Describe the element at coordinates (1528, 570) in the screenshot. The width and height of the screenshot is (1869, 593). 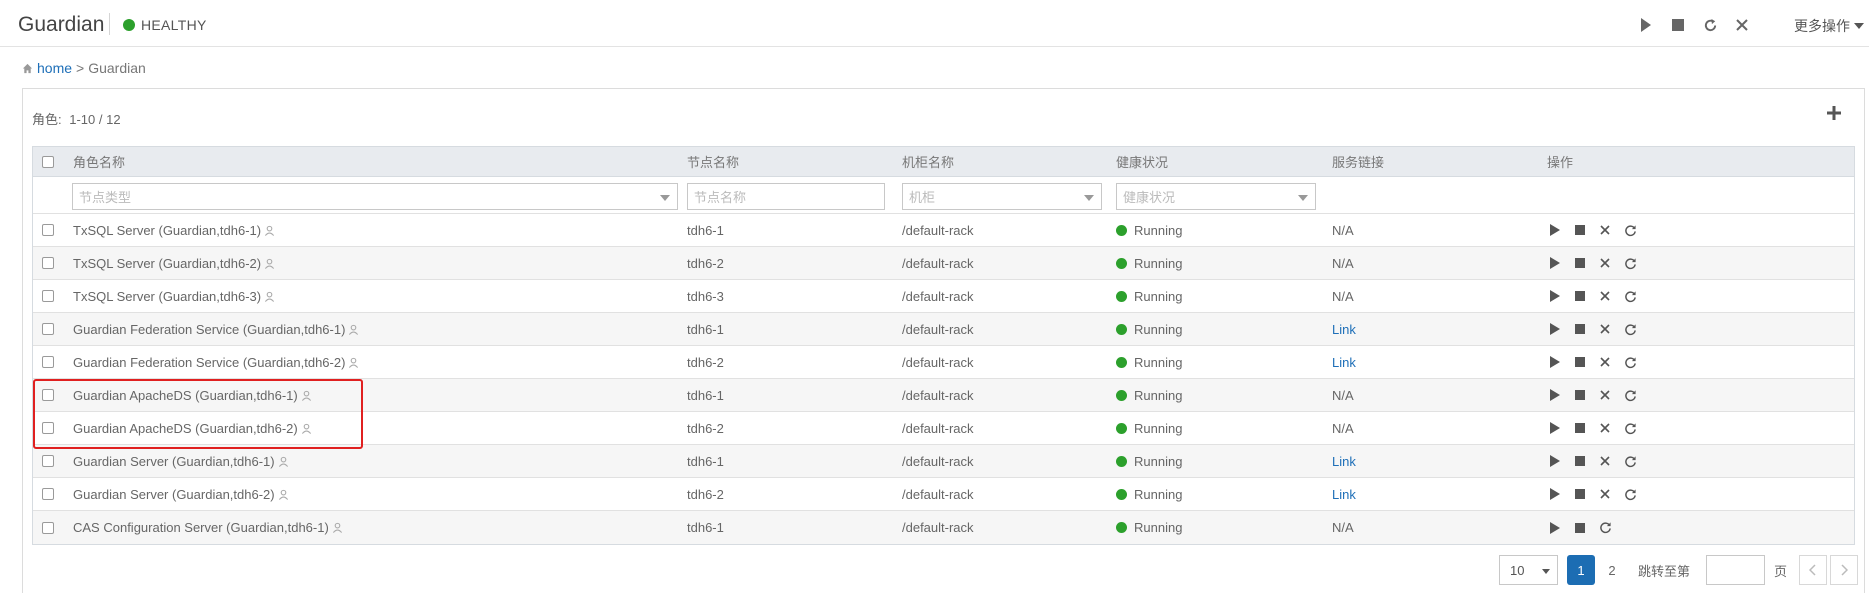
I see `page-size-select: 10` at that location.